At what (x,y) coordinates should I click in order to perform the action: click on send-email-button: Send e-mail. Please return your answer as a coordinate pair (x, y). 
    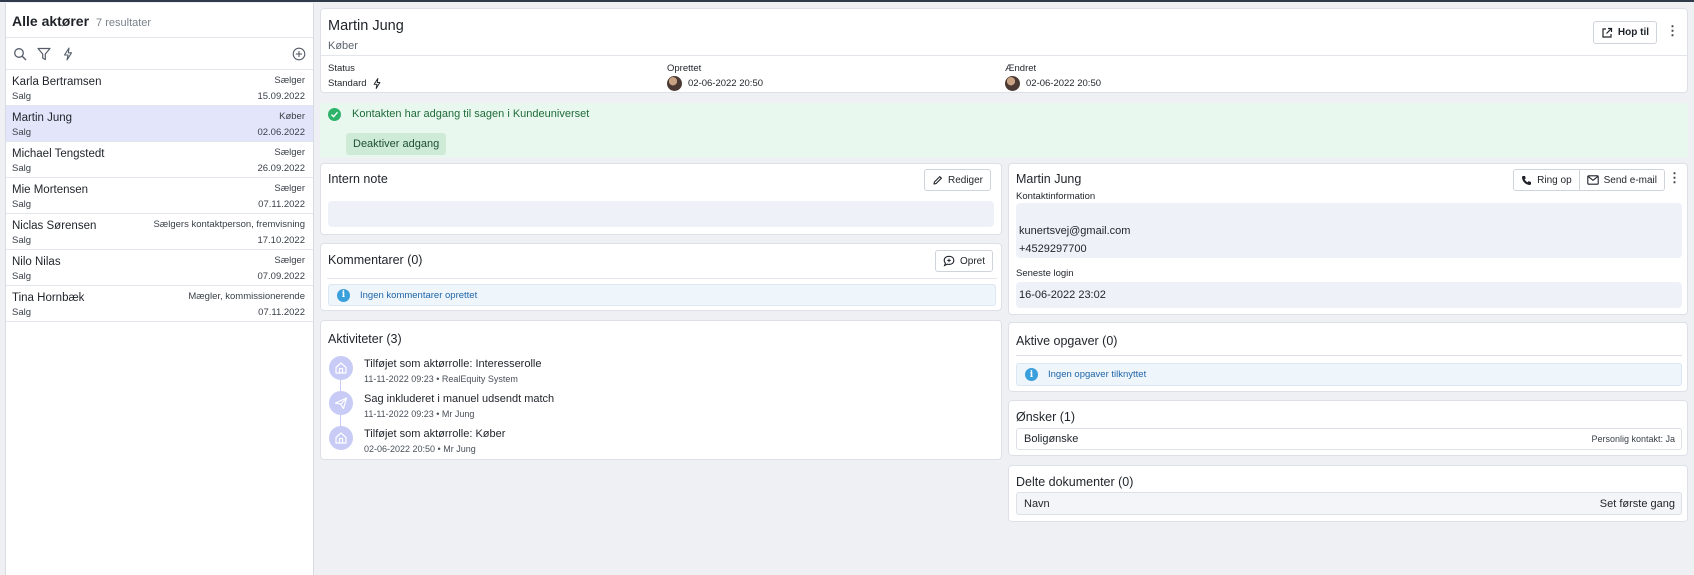
    Looking at the image, I should click on (1621, 180).